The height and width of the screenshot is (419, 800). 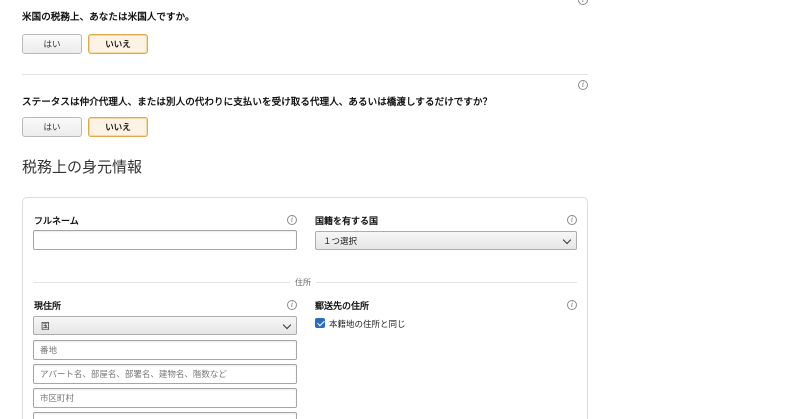 I want to click on section-title: 税務上の身元情報, so click(x=82, y=167).